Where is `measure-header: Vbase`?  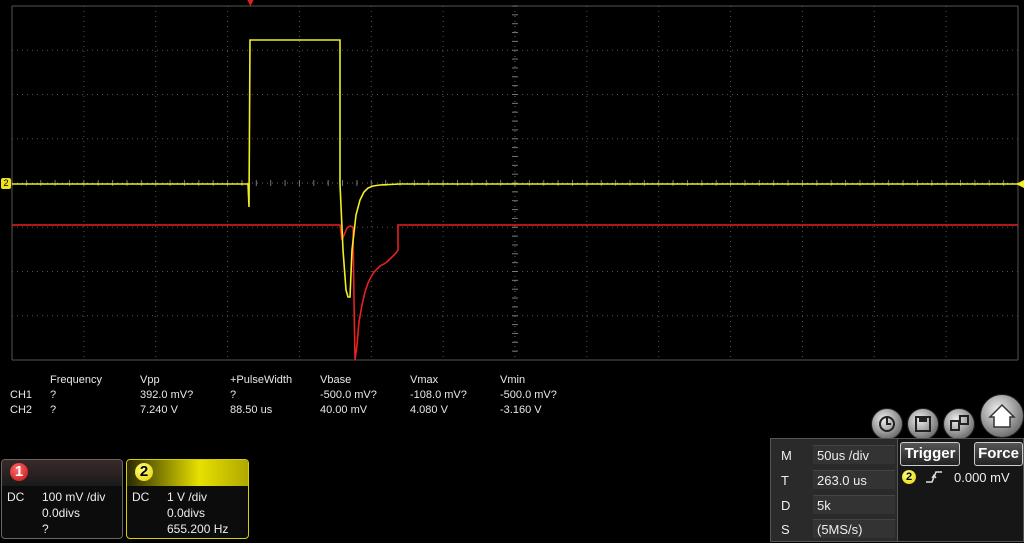
measure-header: Vbase is located at coordinates (336, 380).